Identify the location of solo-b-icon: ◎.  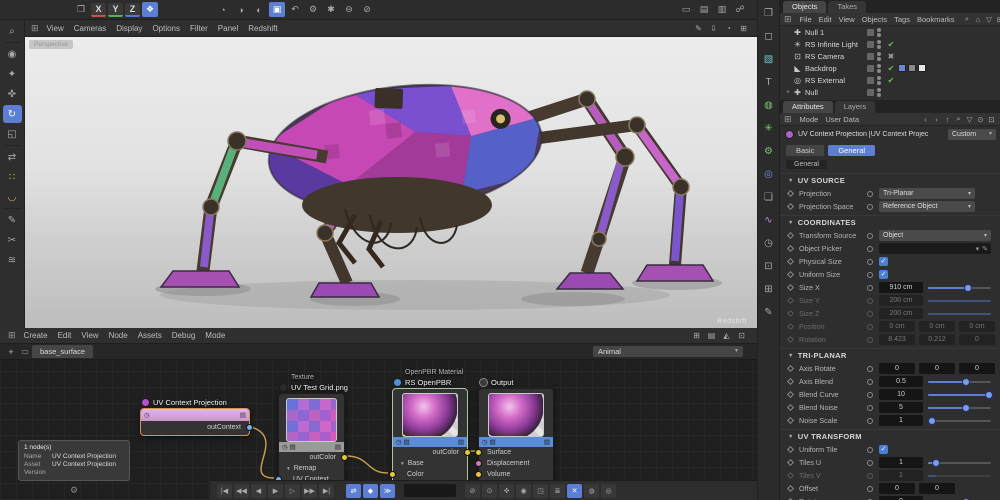
(608, 490).